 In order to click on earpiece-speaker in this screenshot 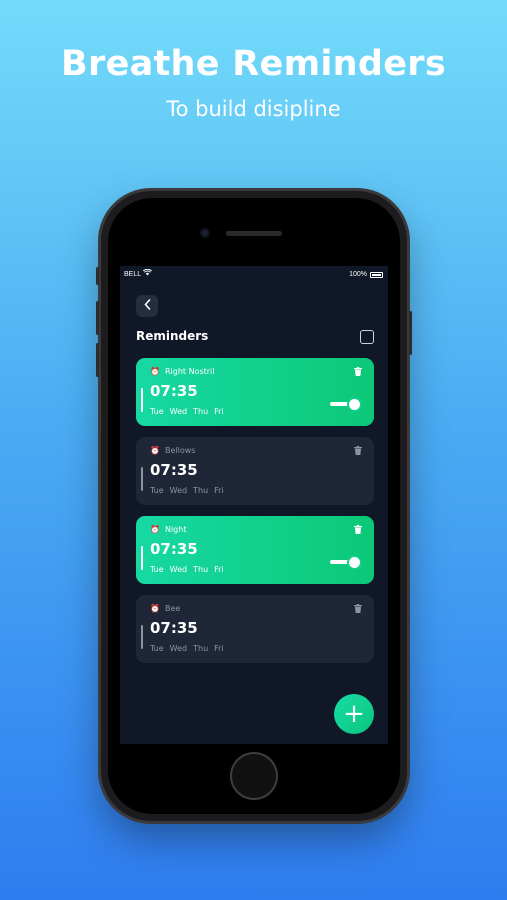, I will do `click(254, 233)`.